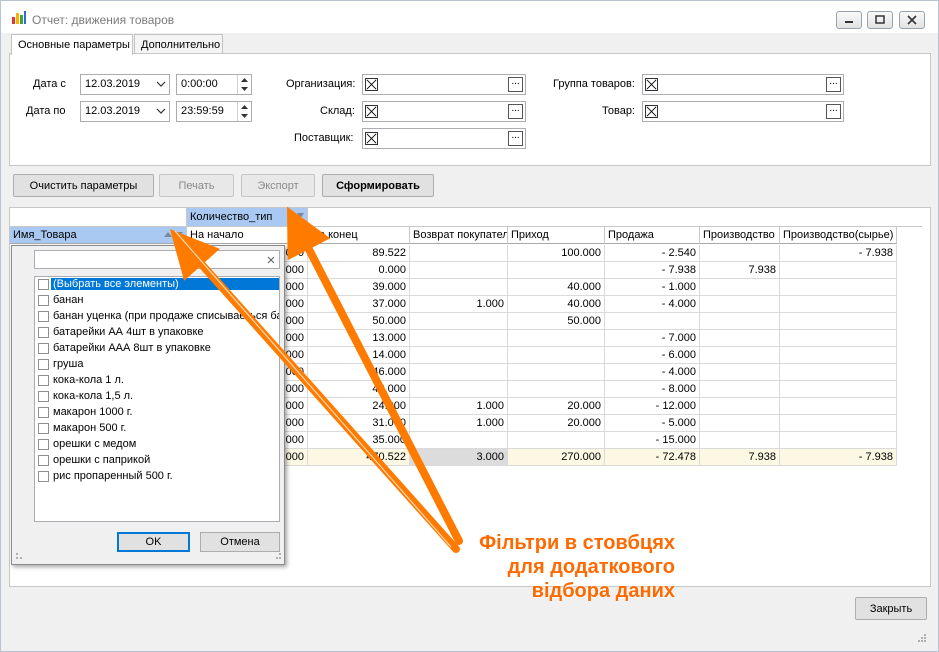  What do you see at coordinates (912, 20) in the screenshot?
I see `close-window-button` at bounding box center [912, 20].